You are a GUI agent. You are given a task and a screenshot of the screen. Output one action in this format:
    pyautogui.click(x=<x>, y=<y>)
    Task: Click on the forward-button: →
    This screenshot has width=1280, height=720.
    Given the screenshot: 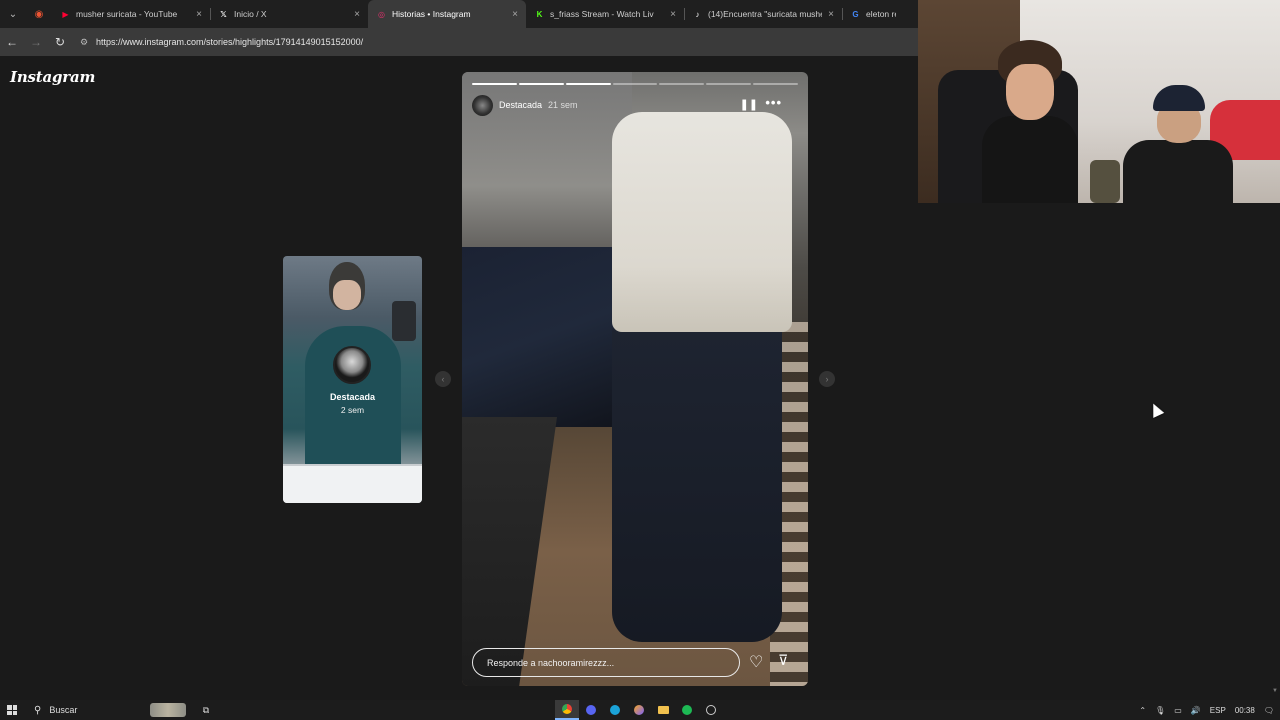 What is the action you would take?
    pyautogui.click(x=36, y=42)
    